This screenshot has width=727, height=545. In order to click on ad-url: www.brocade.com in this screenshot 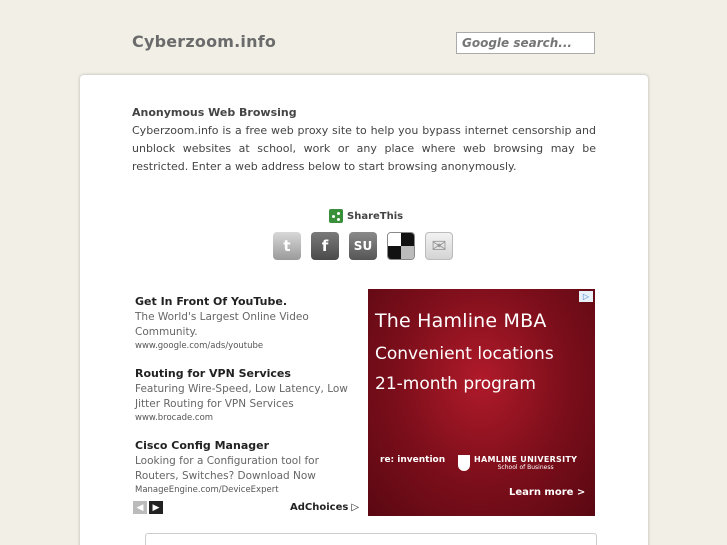, I will do `click(246, 418)`.